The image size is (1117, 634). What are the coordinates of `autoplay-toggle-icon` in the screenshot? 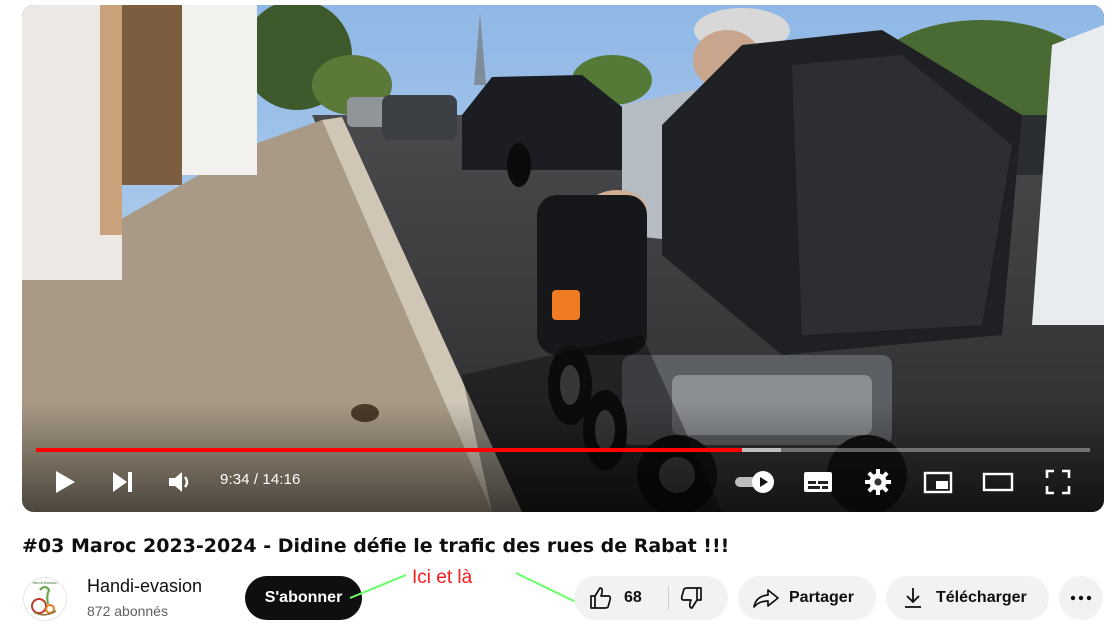 It's located at (754, 482).